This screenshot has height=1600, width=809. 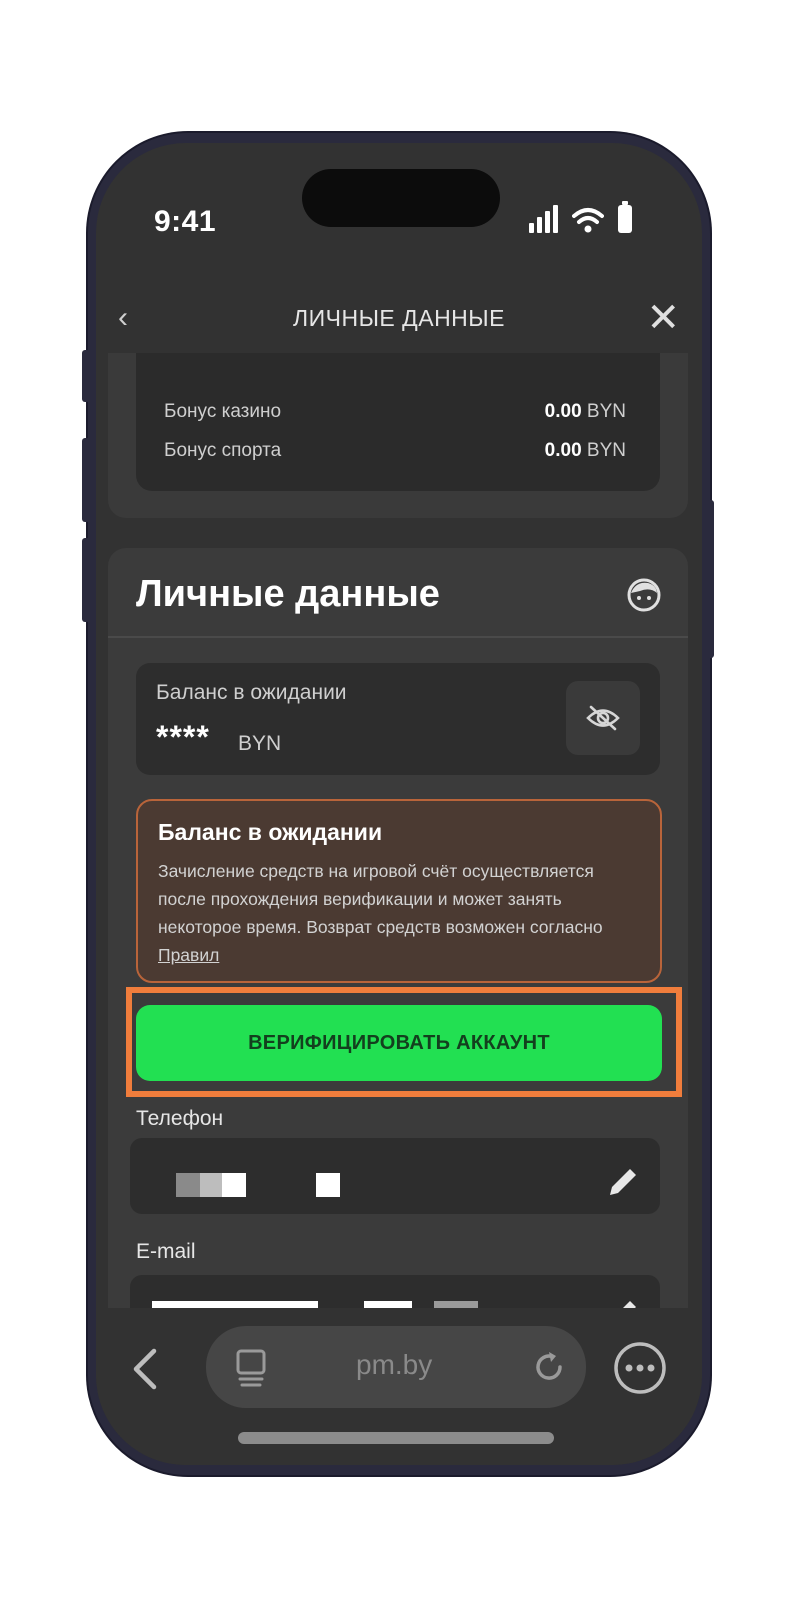 What do you see at coordinates (251, 692) in the screenshot?
I see `pending-balance-label: Баланс в ожидании` at bounding box center [251, 692].